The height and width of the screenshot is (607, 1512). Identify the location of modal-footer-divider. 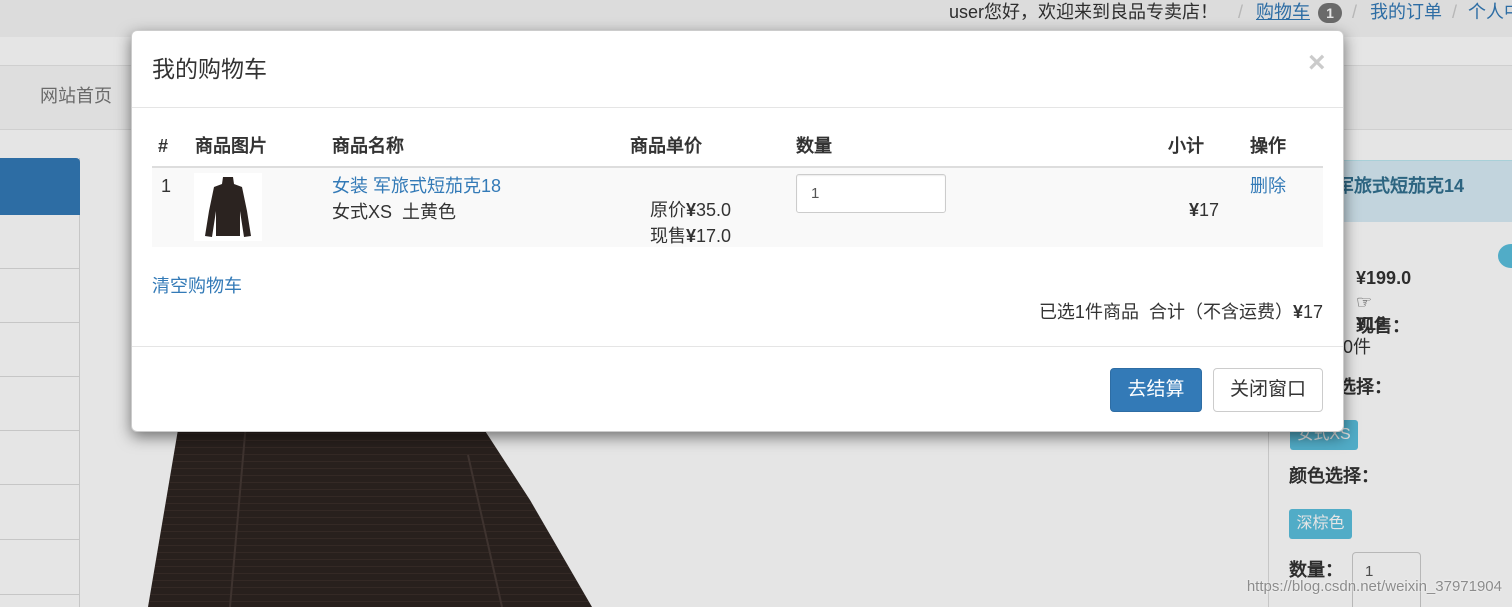
(737, 346).